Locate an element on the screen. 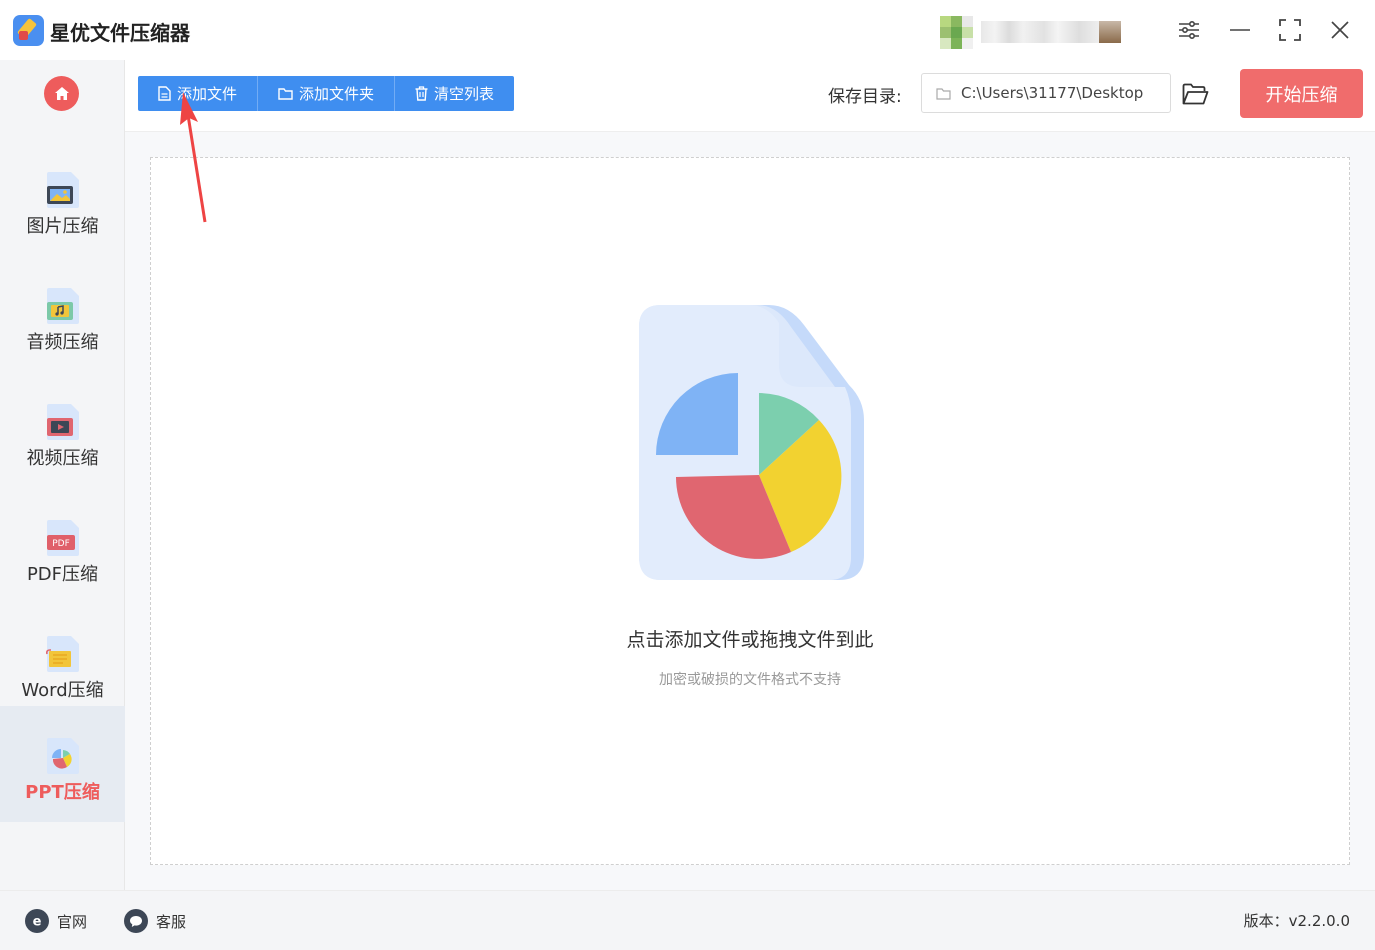 The image size is (1375, 950). clear-list-label: 清空列表 is located at coordinates (464, 94).